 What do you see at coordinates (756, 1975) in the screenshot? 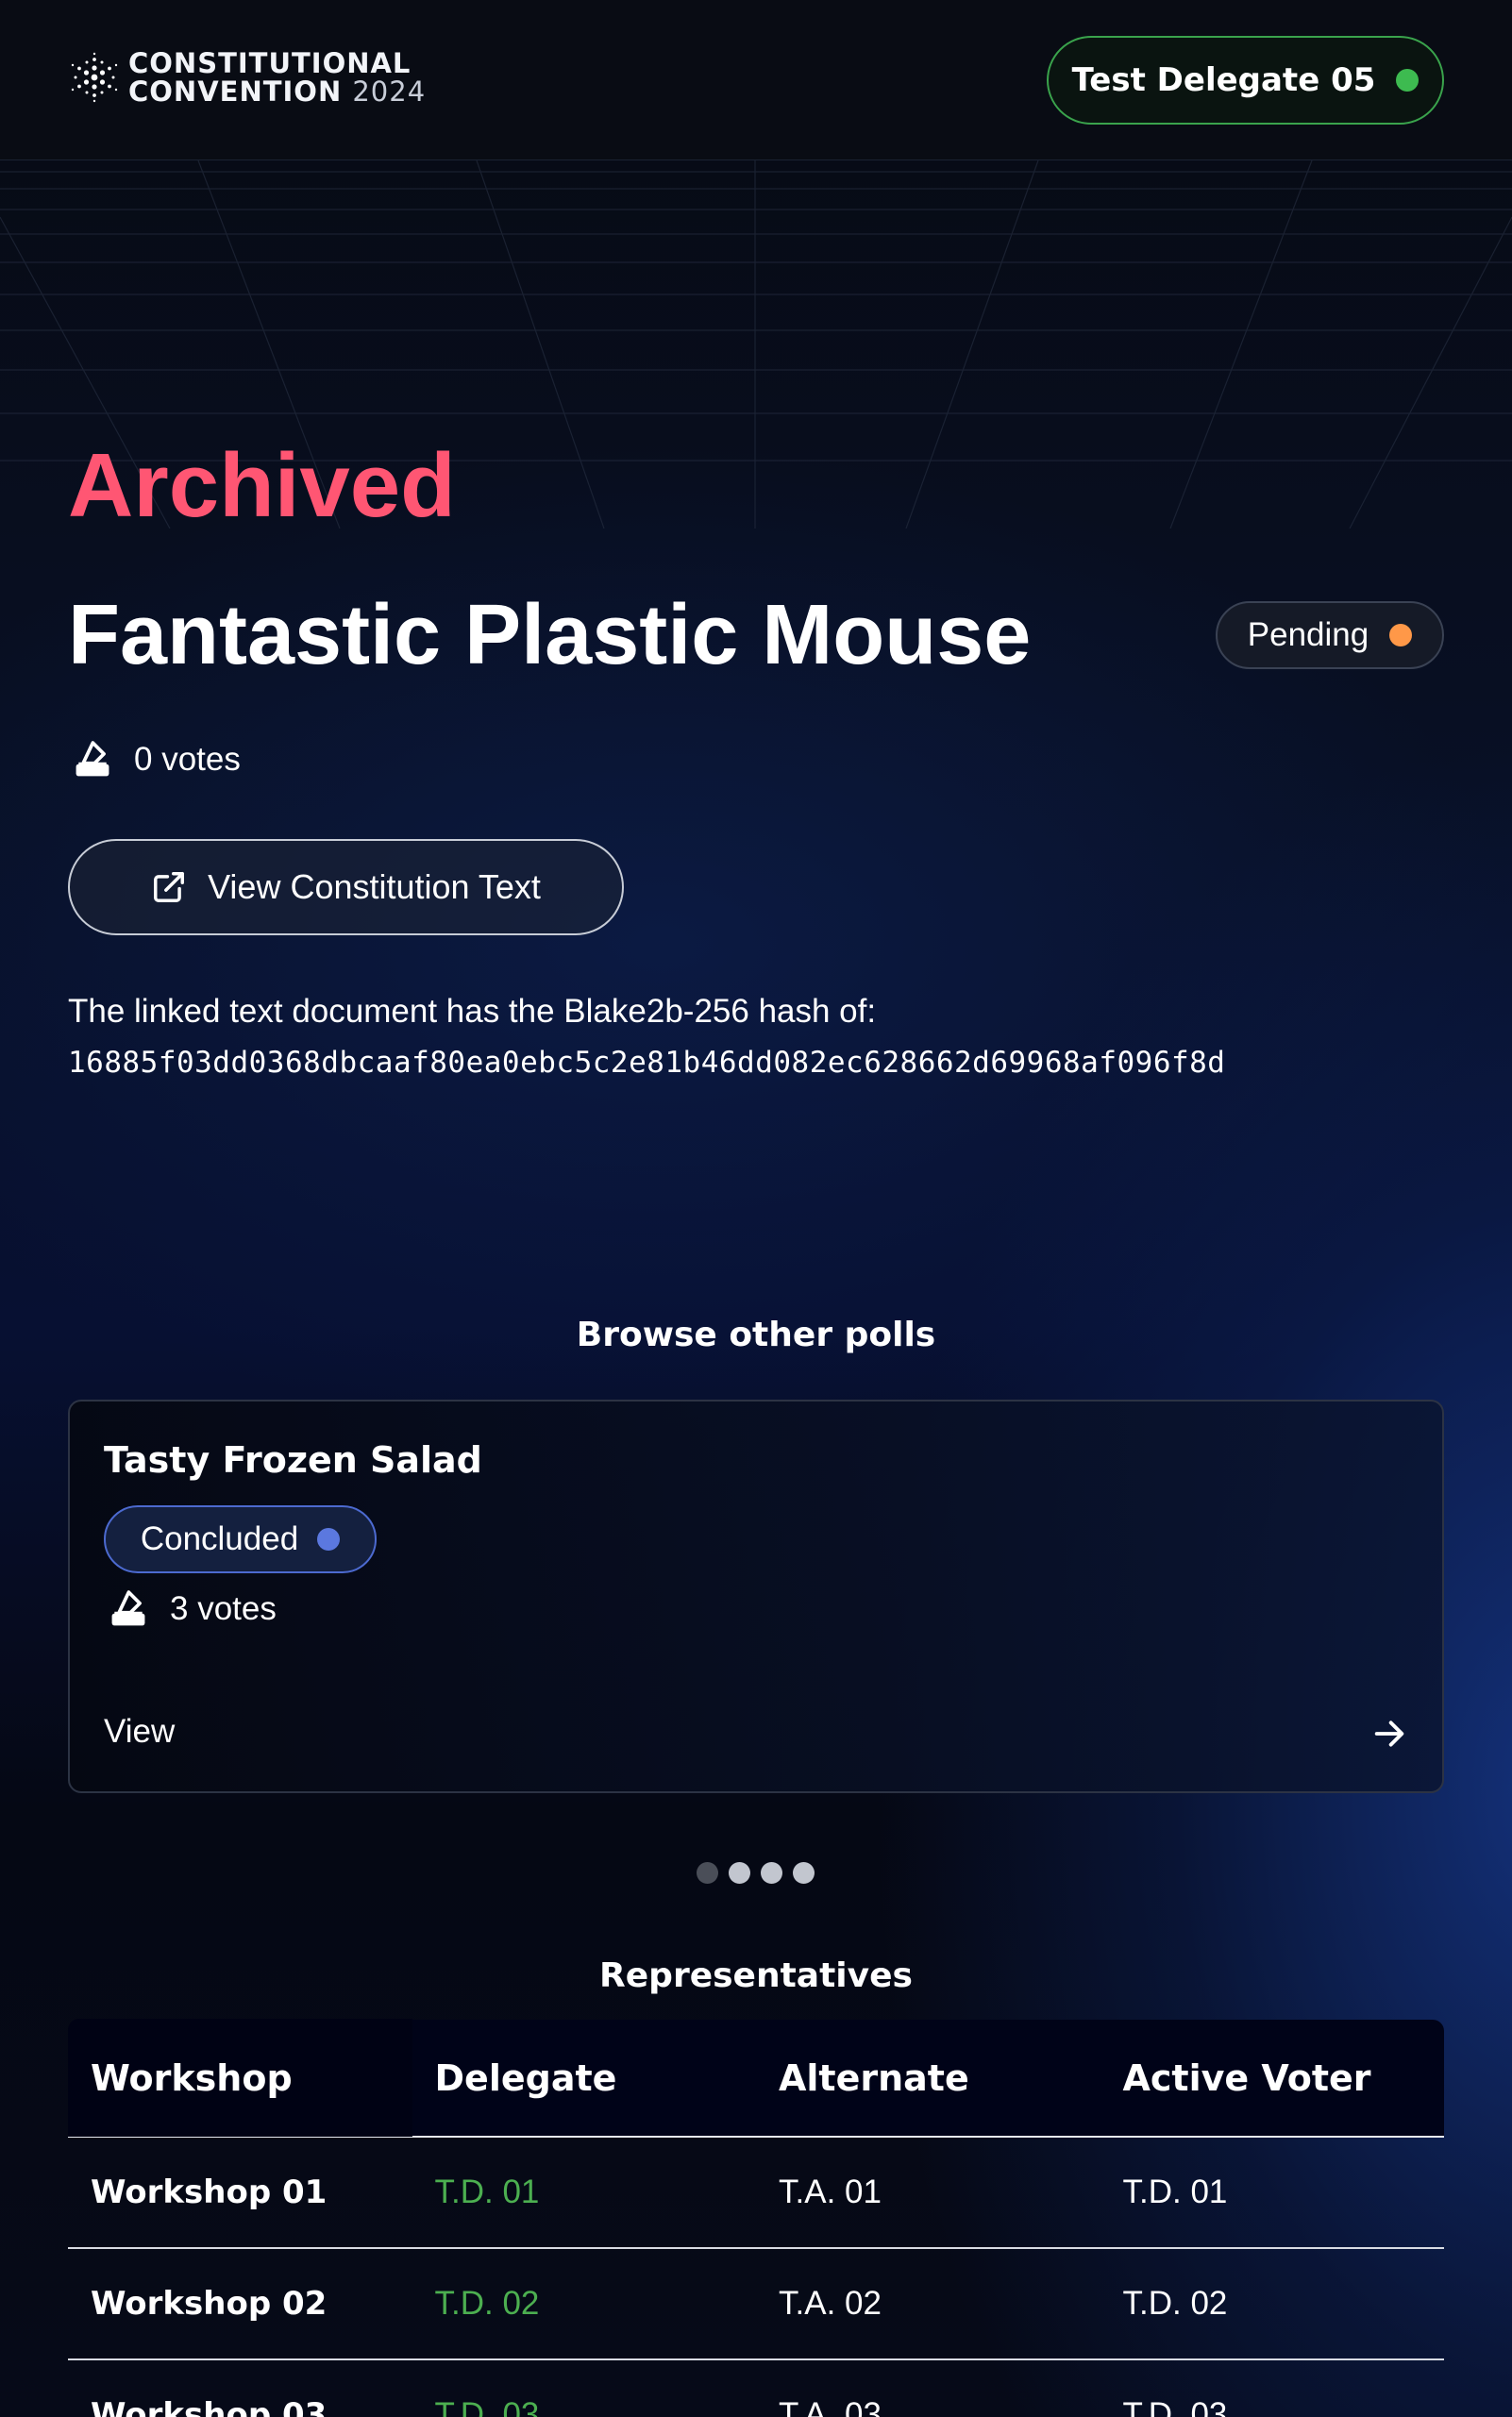
I see `representatives-title: Representatives` at bounding box center [756, 1975].